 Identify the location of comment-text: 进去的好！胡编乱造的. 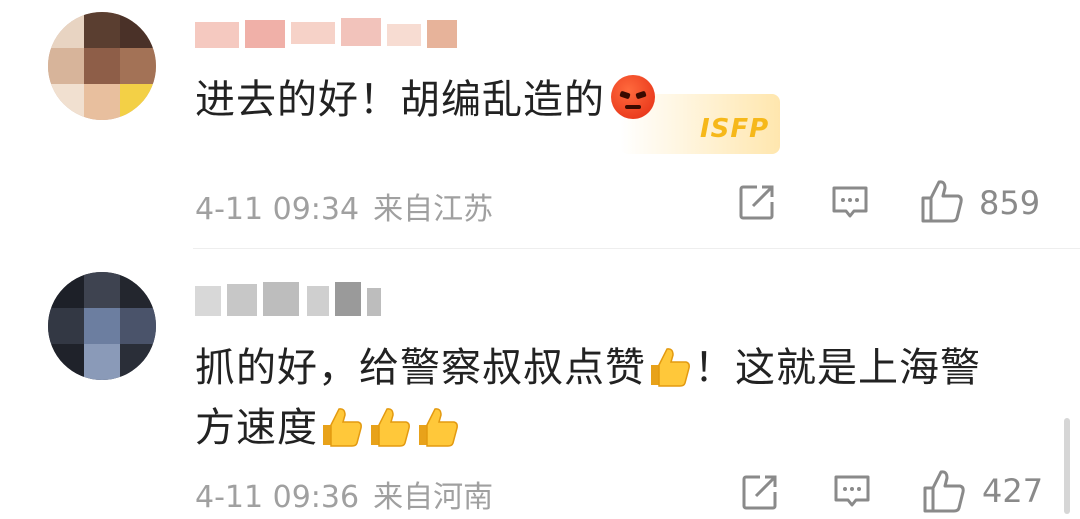
(425, 100).